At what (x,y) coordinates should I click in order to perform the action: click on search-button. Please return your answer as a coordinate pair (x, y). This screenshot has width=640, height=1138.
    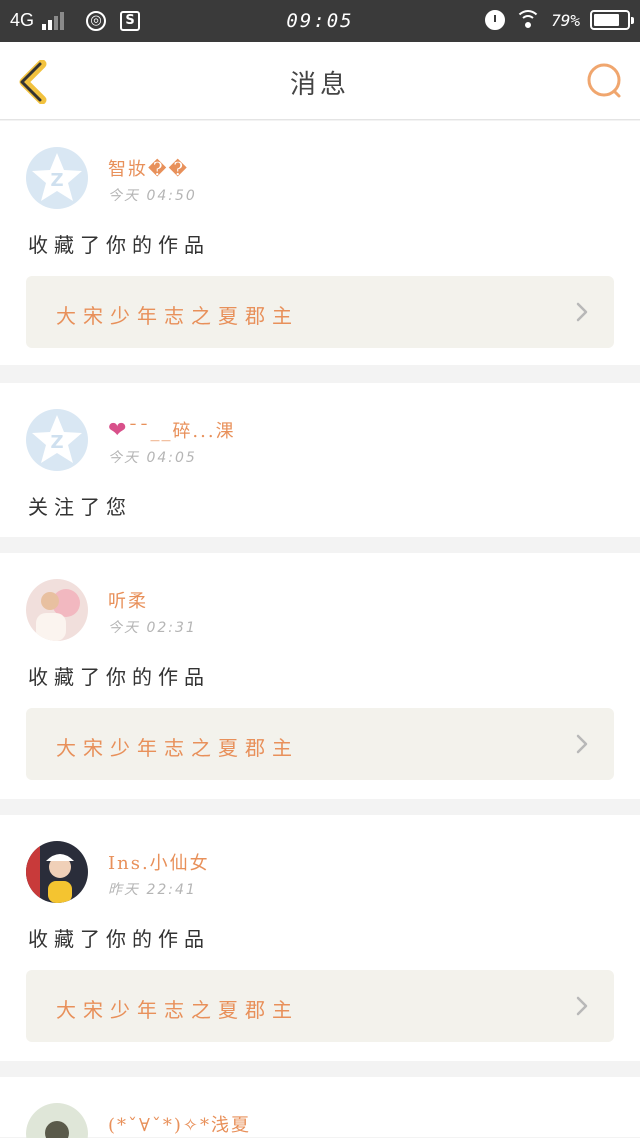
    Looking at the image, I should click on (605, 81).